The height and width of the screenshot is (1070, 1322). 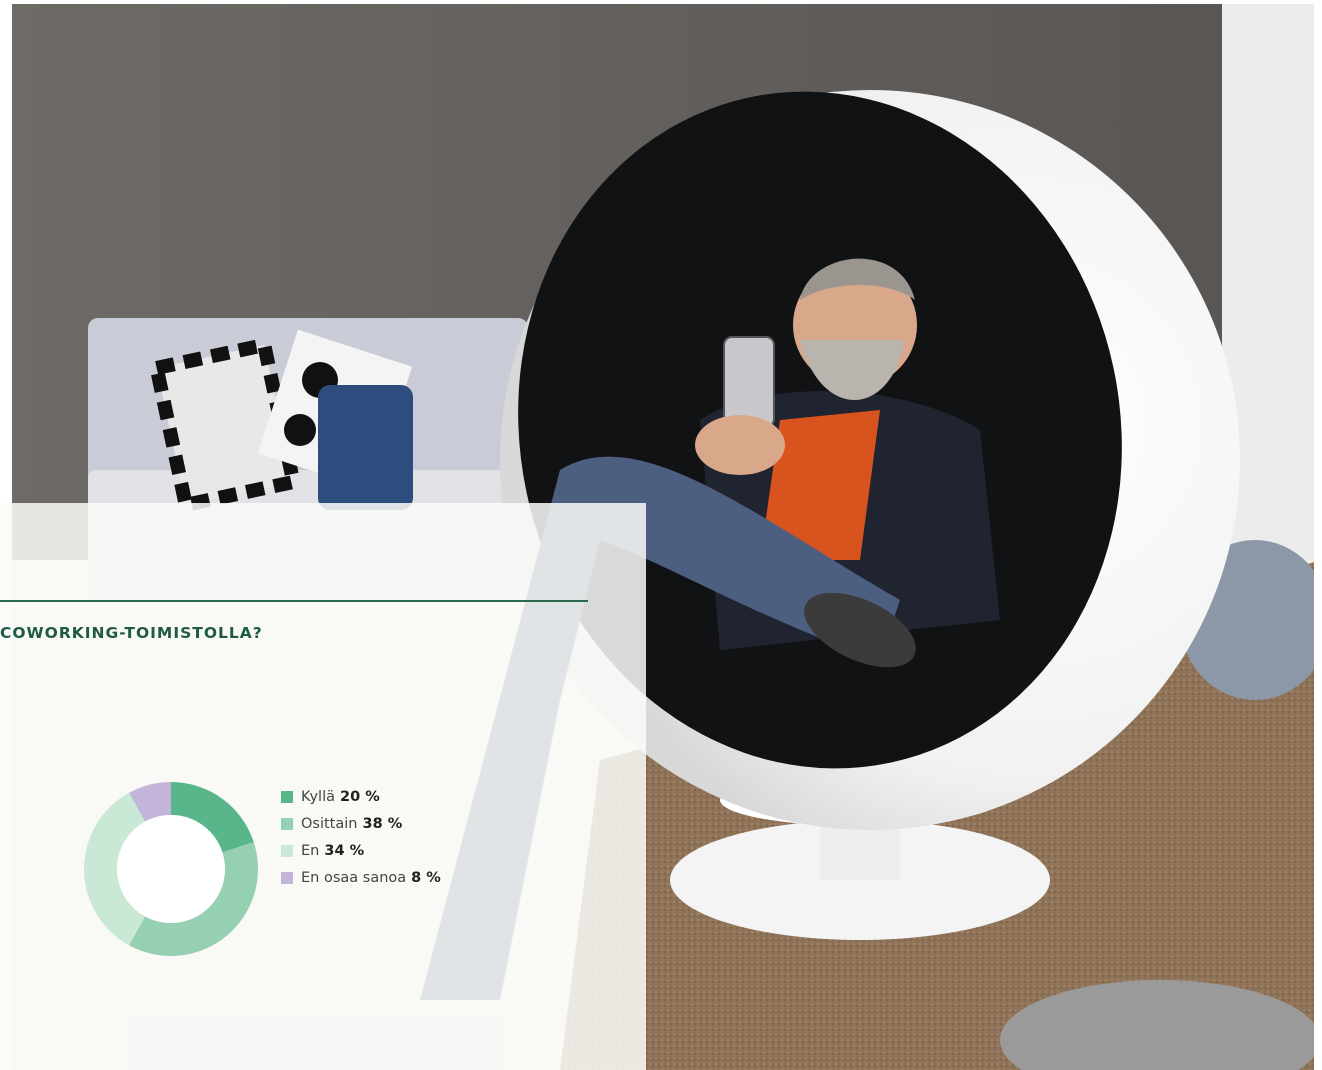 I want to click on photo-frame-right, so click(x=1318, y=535).